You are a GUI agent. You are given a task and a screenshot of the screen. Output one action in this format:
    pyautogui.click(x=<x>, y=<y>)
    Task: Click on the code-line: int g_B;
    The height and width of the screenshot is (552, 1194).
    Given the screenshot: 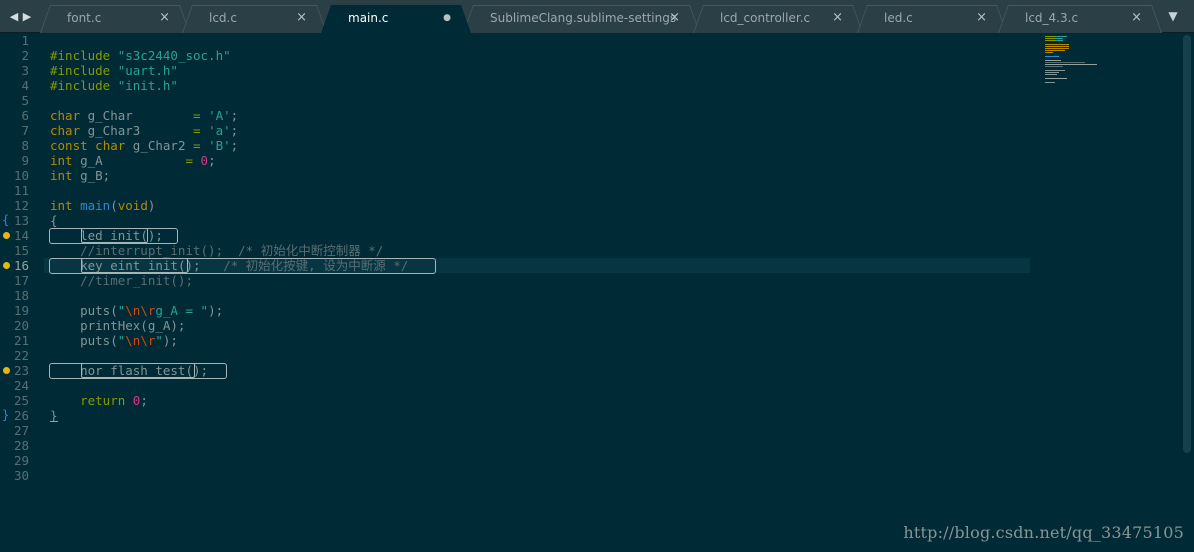 What is the action you would take?
    pyautogui.click(x=80, y=175)
    